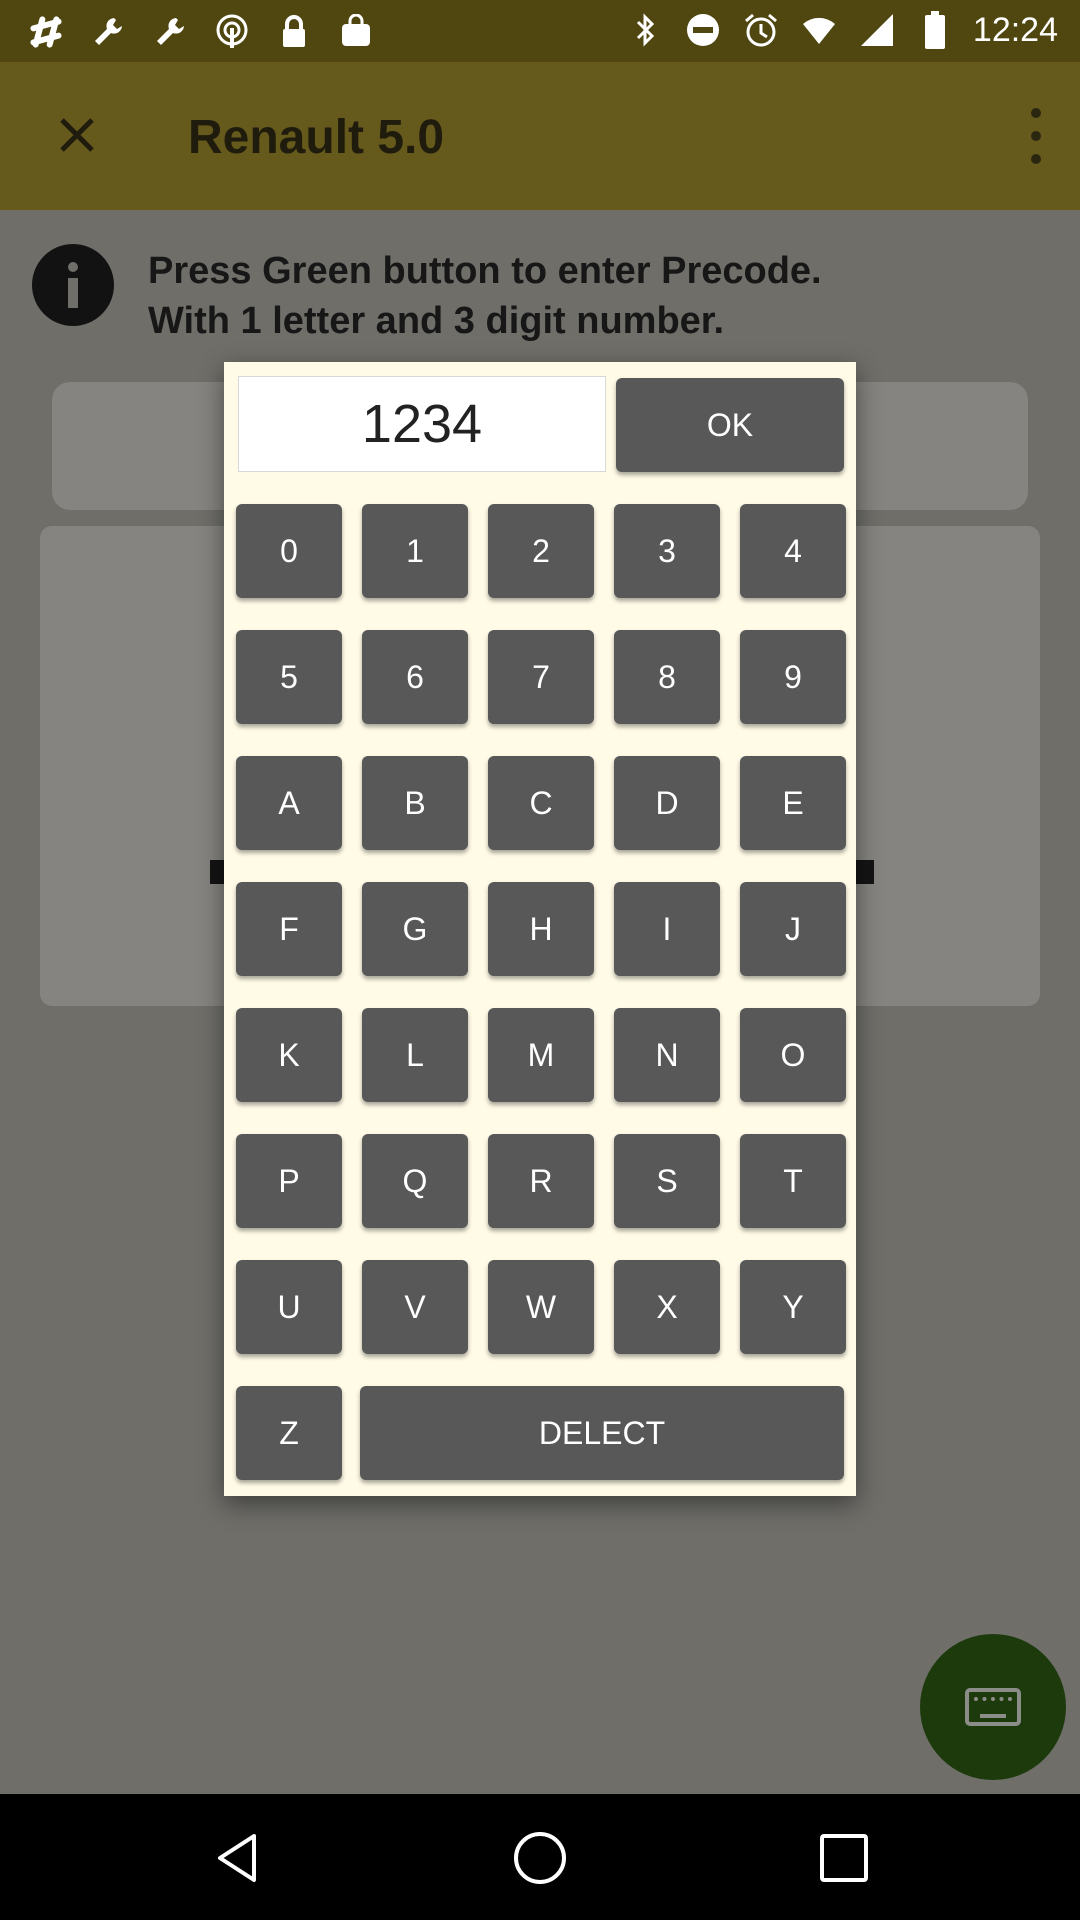  What do you see at coordinates (793, 677) in the screenshot?
I see `key-9: 9` at bounding box center [793, 677].